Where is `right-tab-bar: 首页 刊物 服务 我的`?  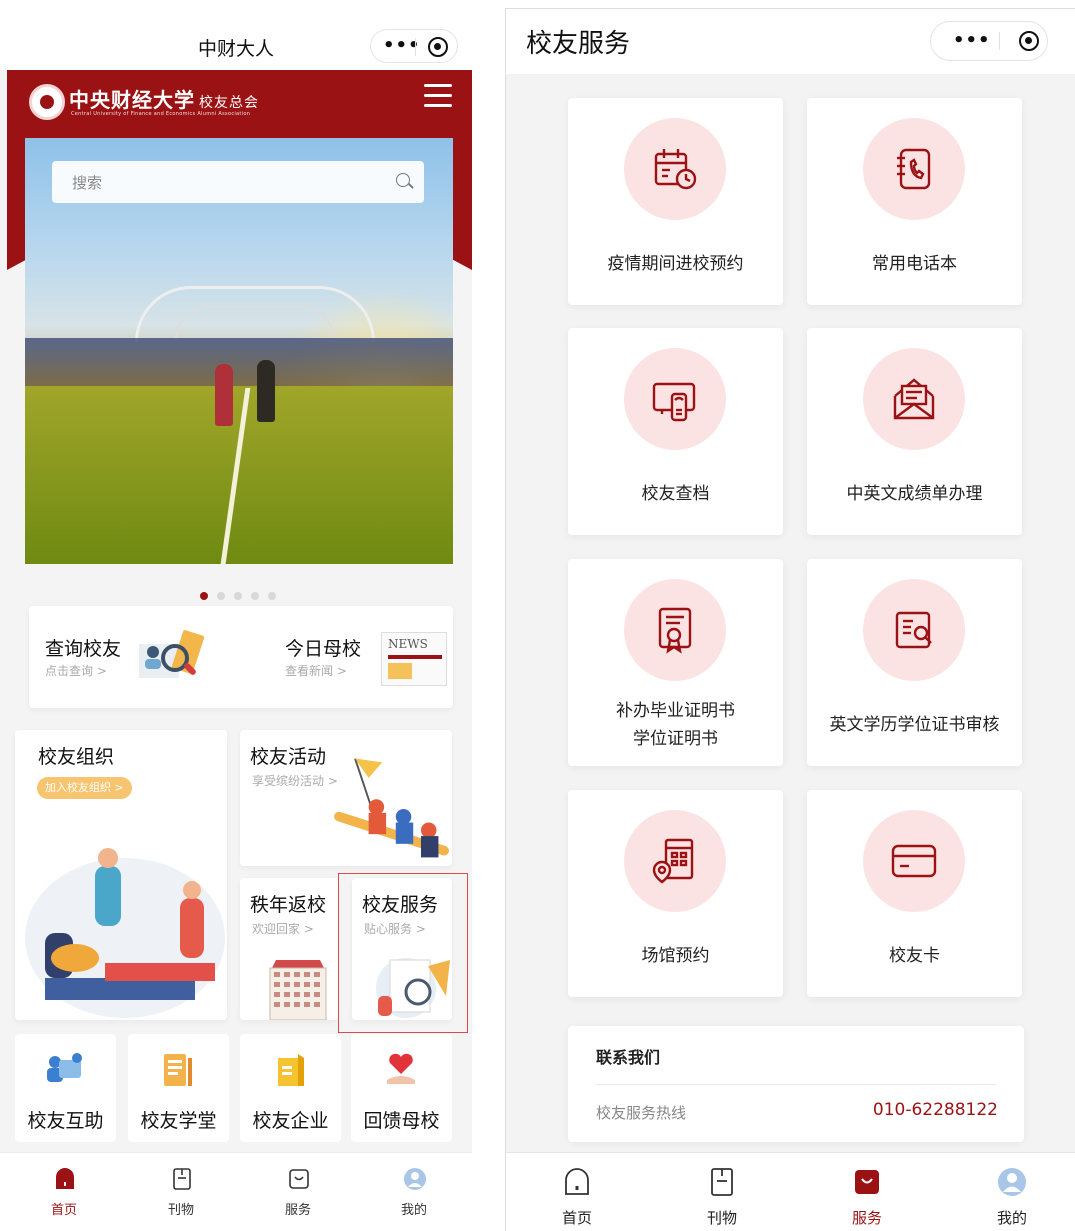 right-tab-bar: 首页 刊物 服务 我的 is located at coordinates (790, 1191).